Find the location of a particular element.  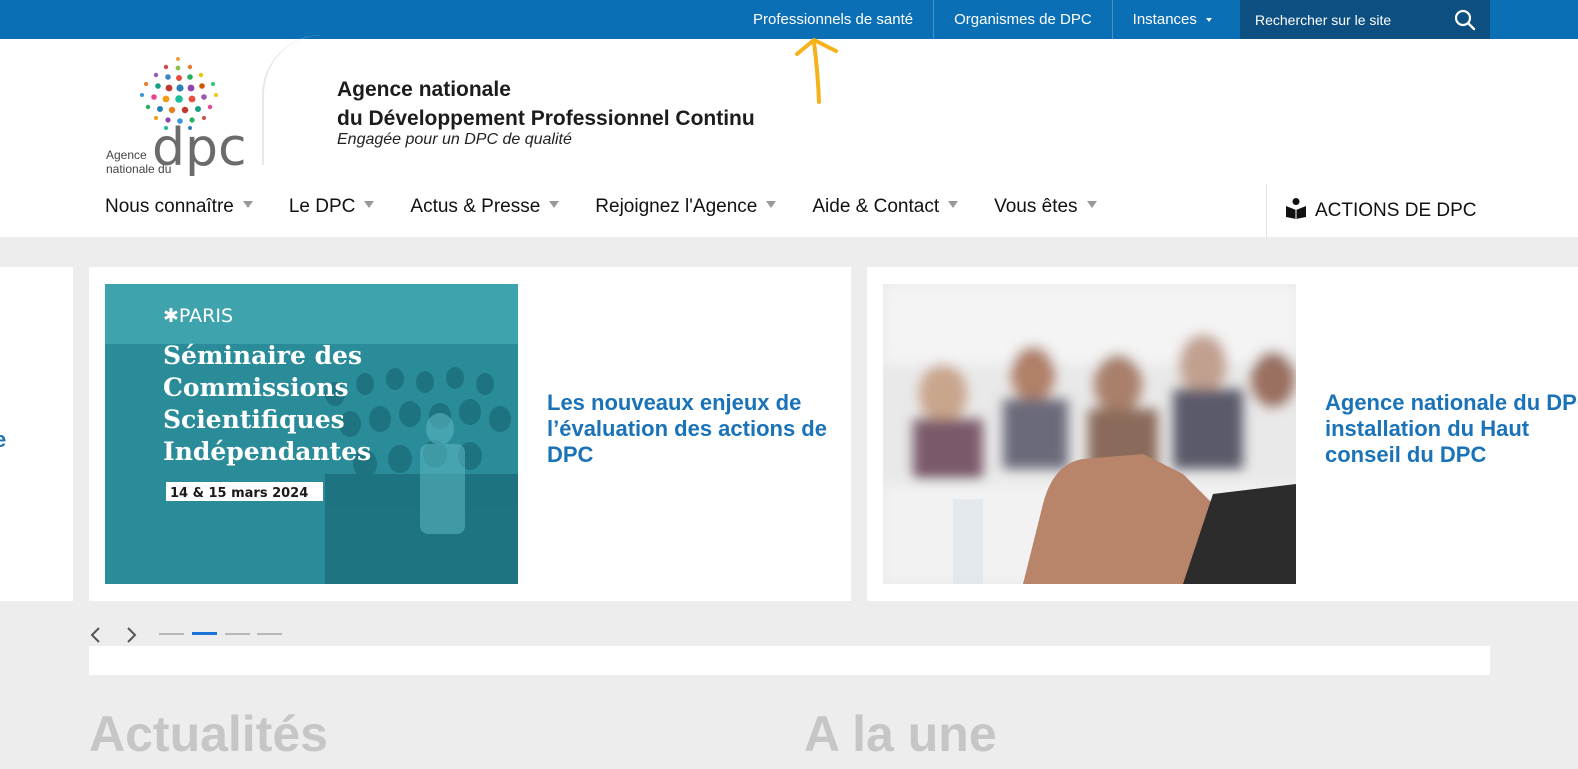

svg-text: Scientifiques is located at coordinates (254, 419).